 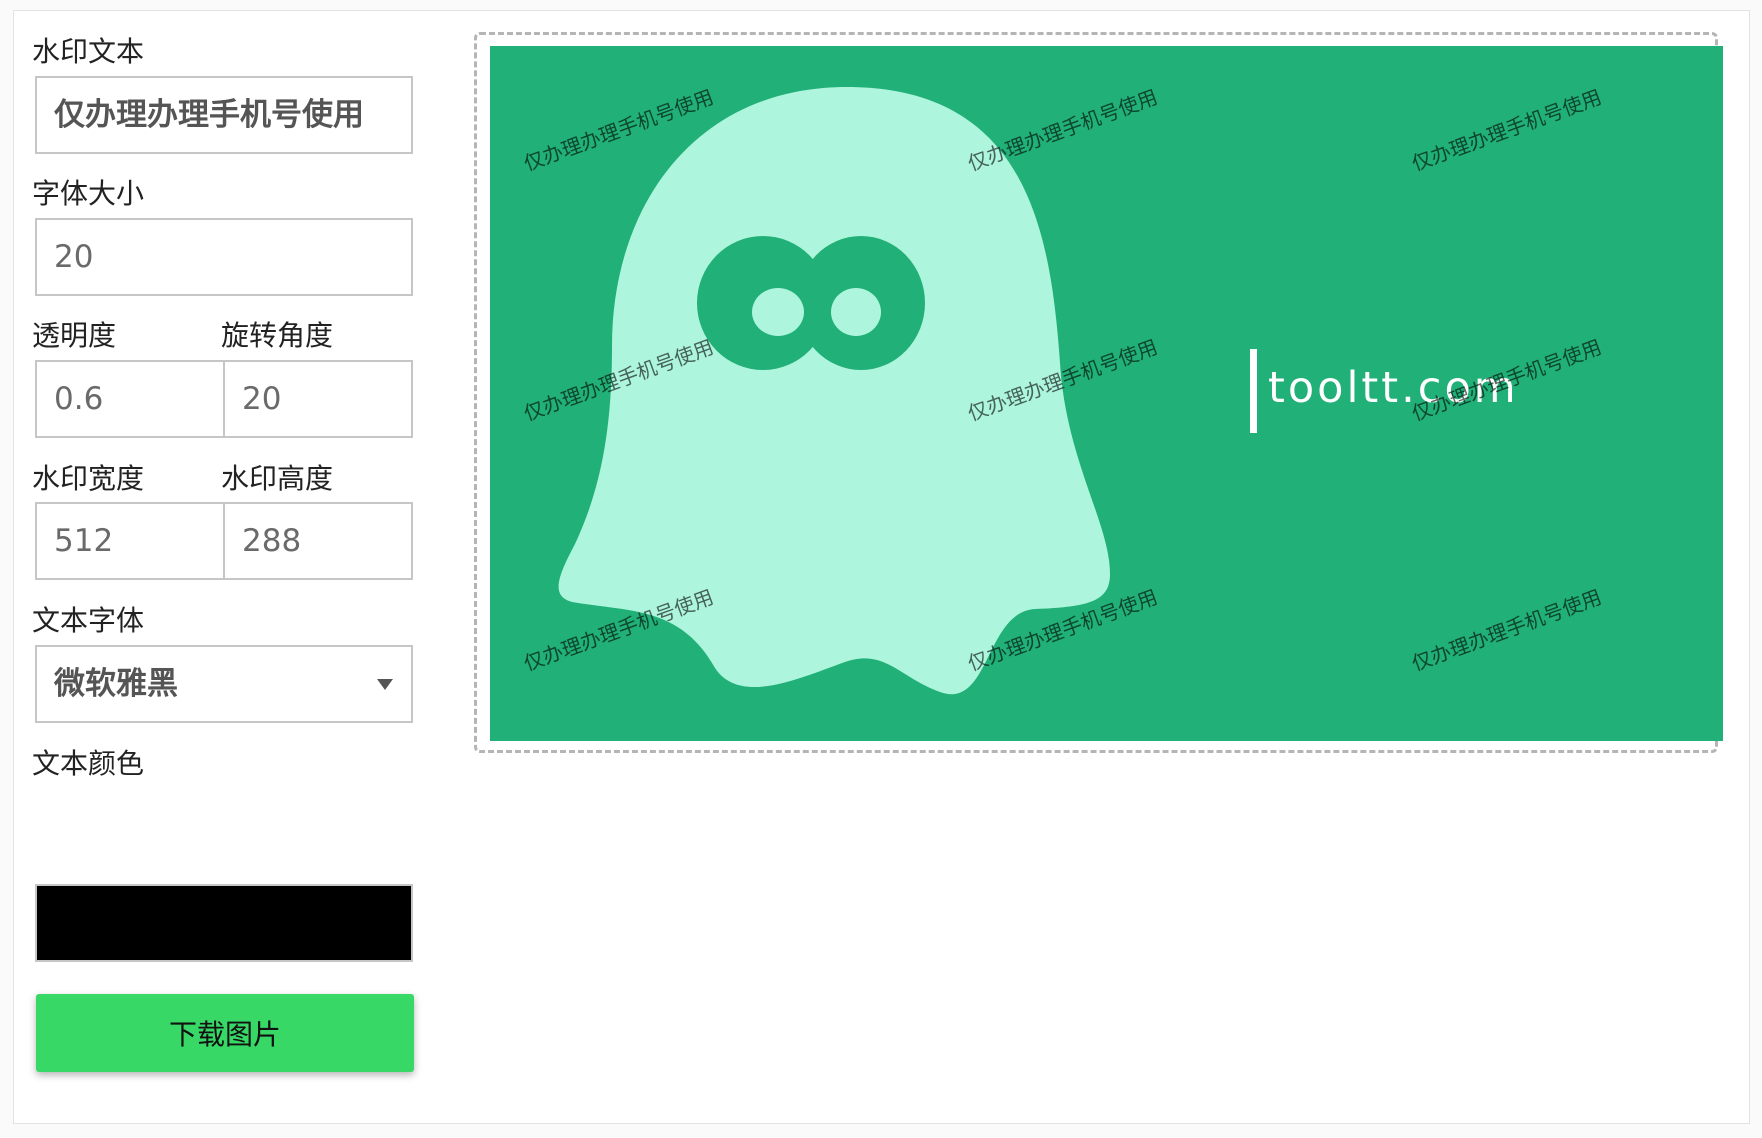 What do you see at coordinates (224, 115) in the screenshot?
I see `watermark-text-input: 仅办理办理手机号使用` at bounding box center [224, 115].